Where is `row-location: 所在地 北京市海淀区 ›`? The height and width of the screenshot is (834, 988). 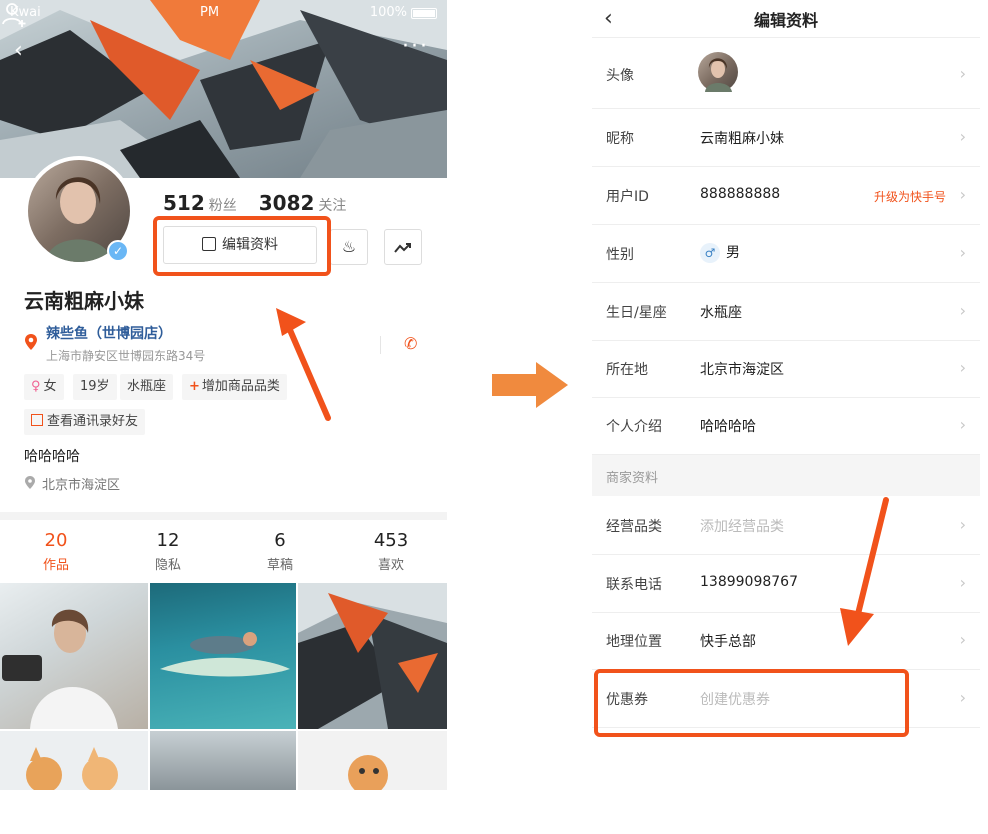
row-location: 所在地 北京市海淀区 › is located at coordinates (786, 369).